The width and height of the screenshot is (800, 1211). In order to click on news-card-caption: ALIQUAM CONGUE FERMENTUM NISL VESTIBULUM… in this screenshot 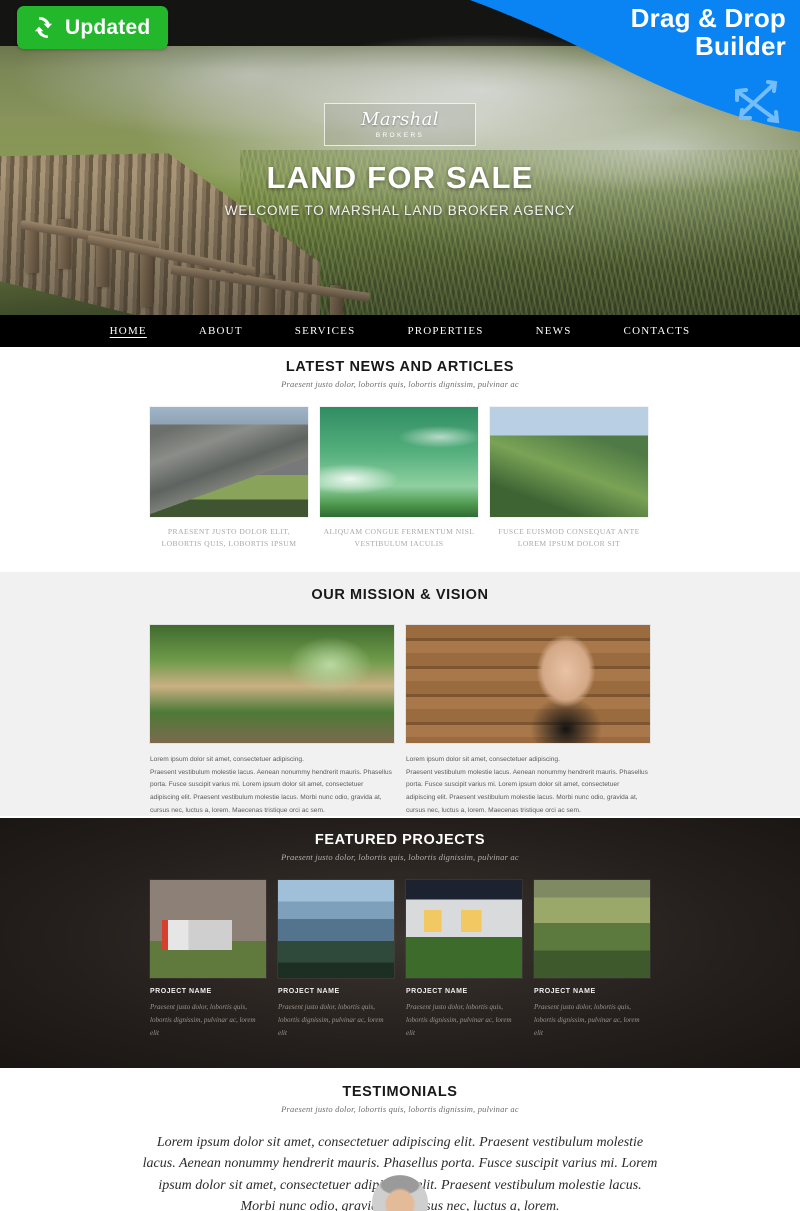, I will do `click(399, 538)`.